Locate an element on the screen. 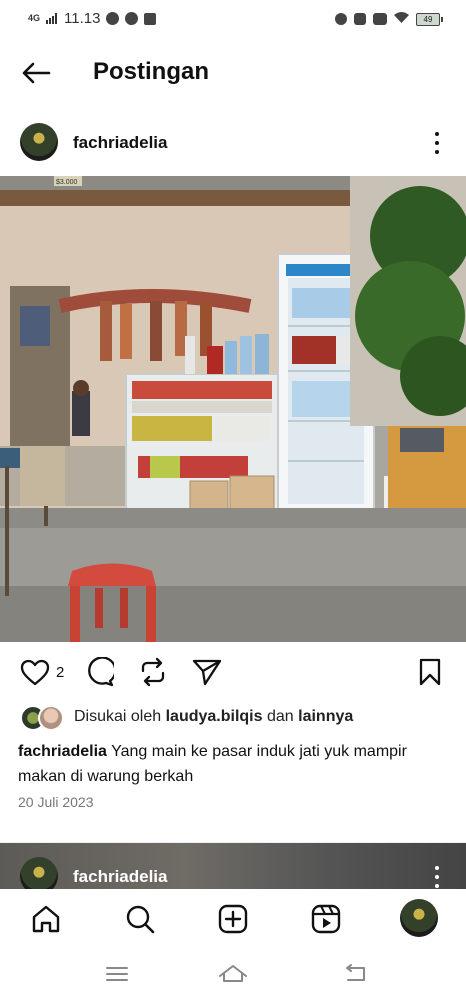  heart-icon is located at coordinates (35, 672).